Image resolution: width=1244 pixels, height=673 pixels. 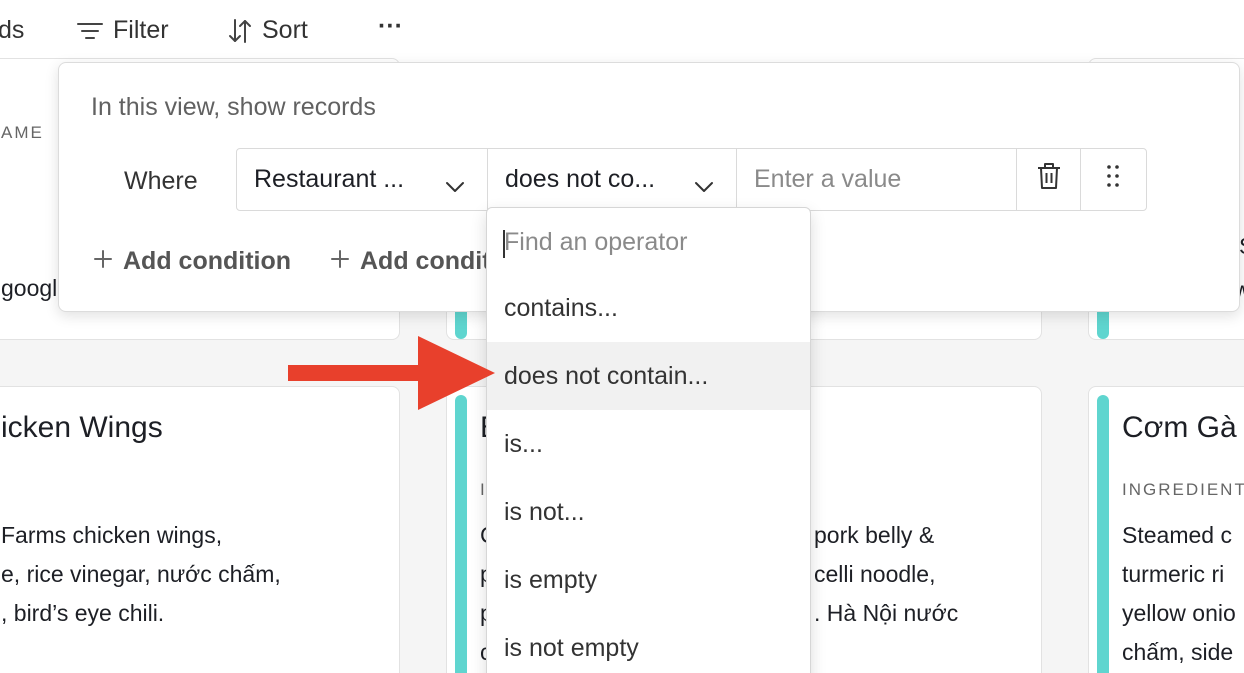 I want to click on trash-icon, so click(x=1049, y=179).